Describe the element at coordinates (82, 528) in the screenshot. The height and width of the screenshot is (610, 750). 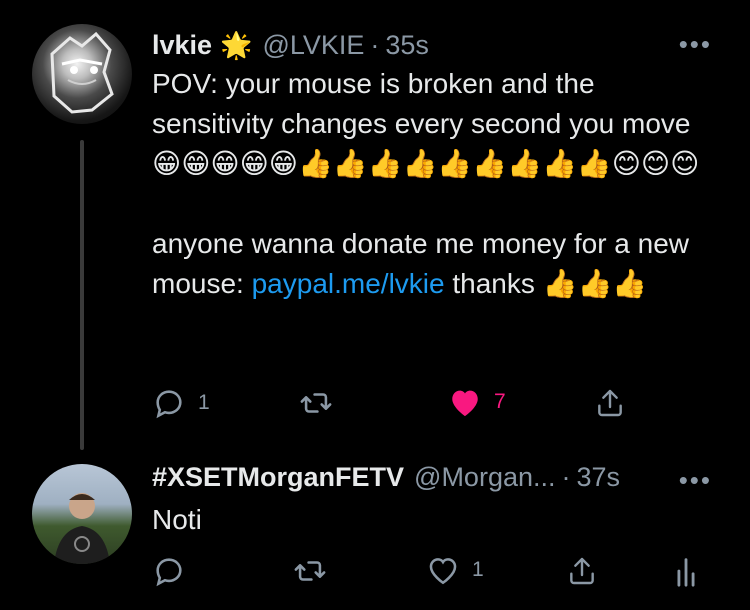
I see `person-photo-icon` at that location.